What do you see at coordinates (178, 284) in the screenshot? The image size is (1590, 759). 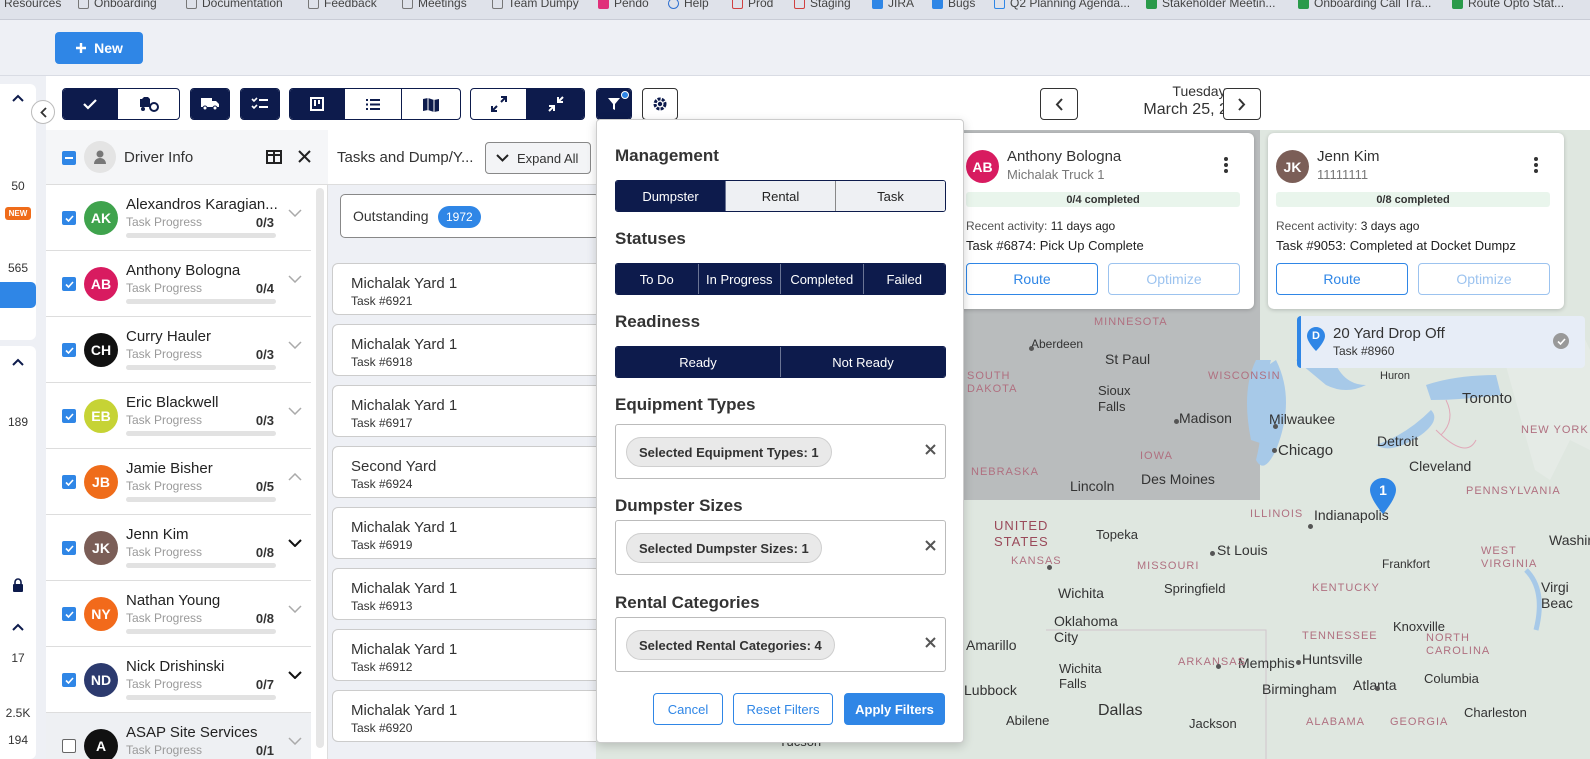 I see `driver-row: AB Anthony Bologna Task Progress 0/4` at bounding box center [178, 284].